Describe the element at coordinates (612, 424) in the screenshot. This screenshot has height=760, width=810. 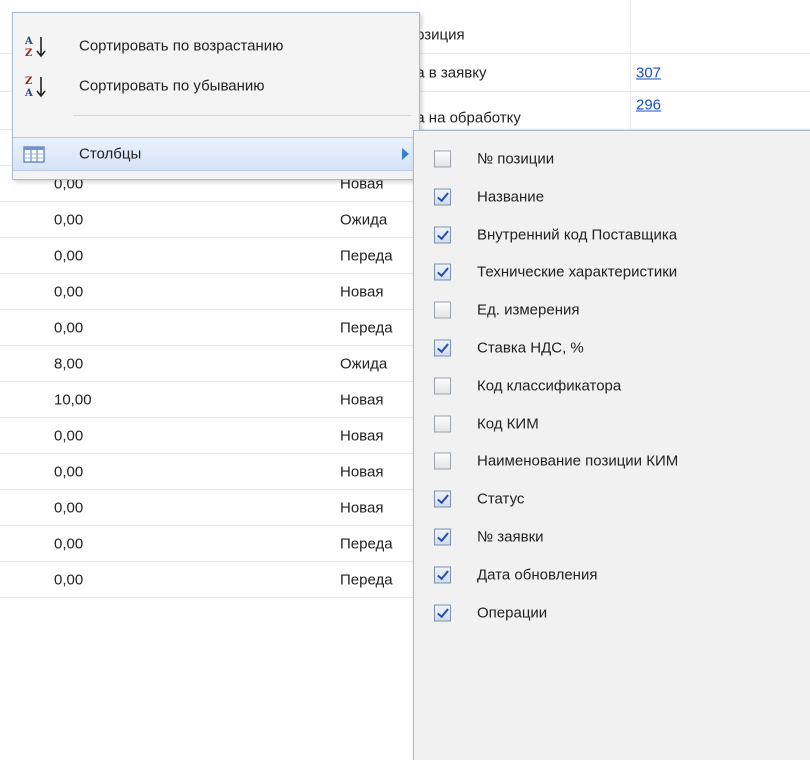
I see `column-toggle-item: Код КИМ` at that location.